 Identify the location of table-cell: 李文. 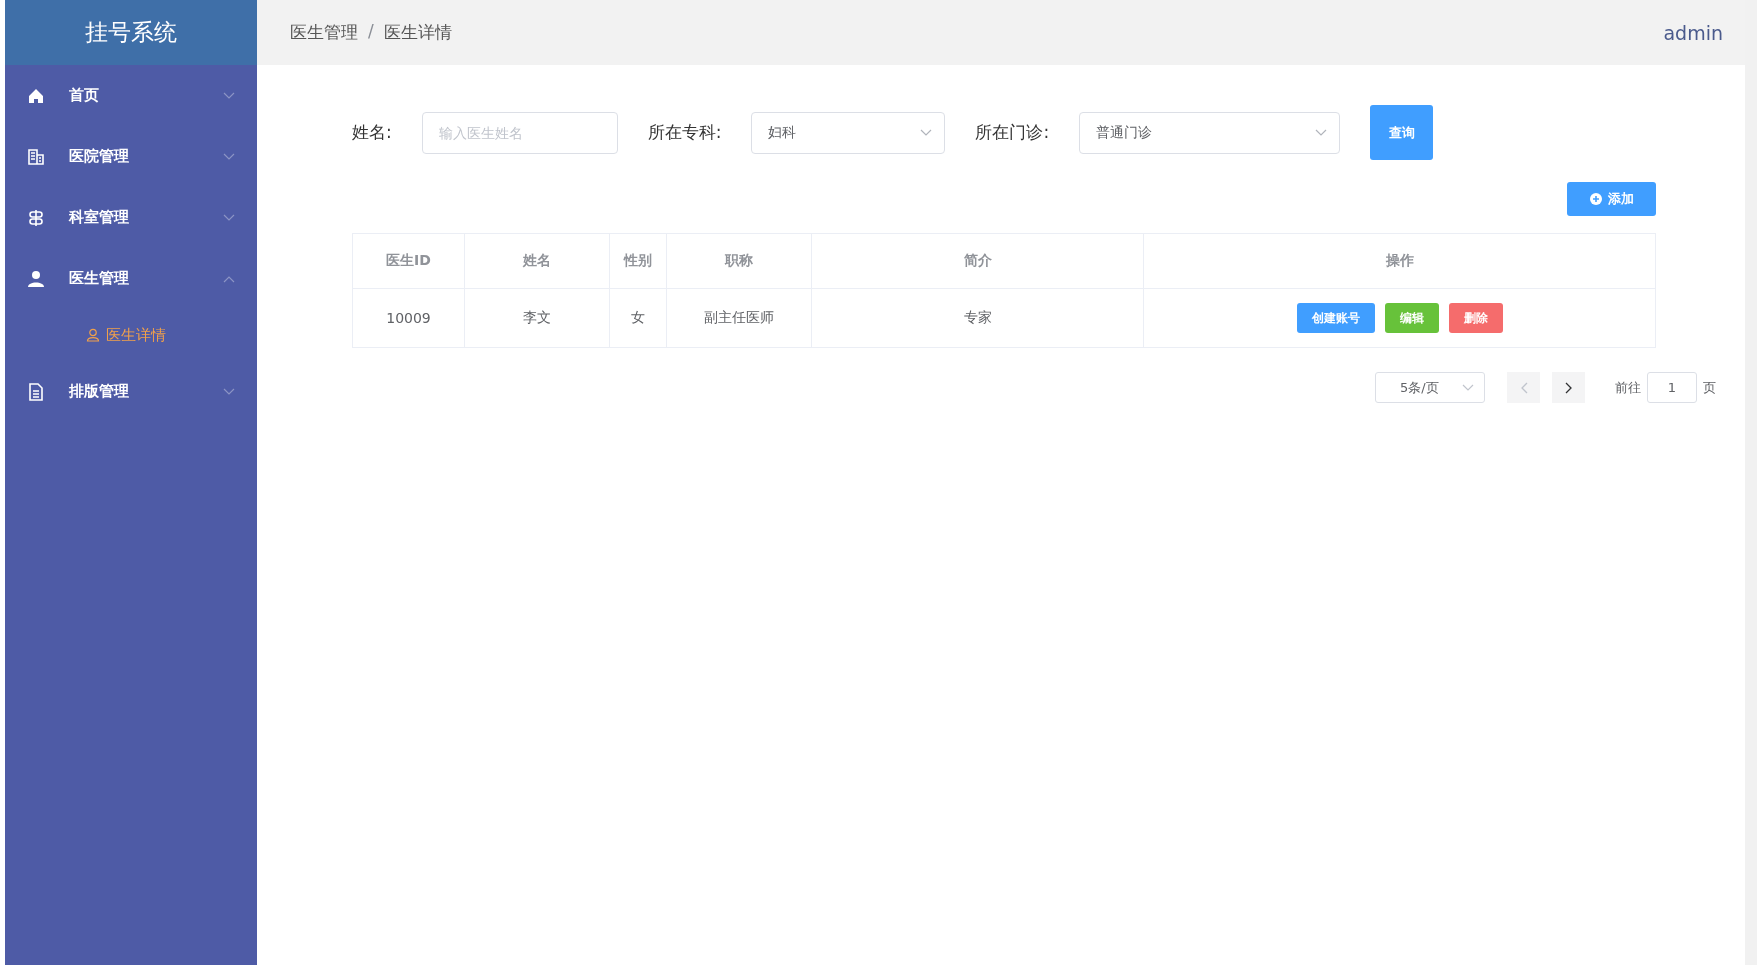
(537, 318).